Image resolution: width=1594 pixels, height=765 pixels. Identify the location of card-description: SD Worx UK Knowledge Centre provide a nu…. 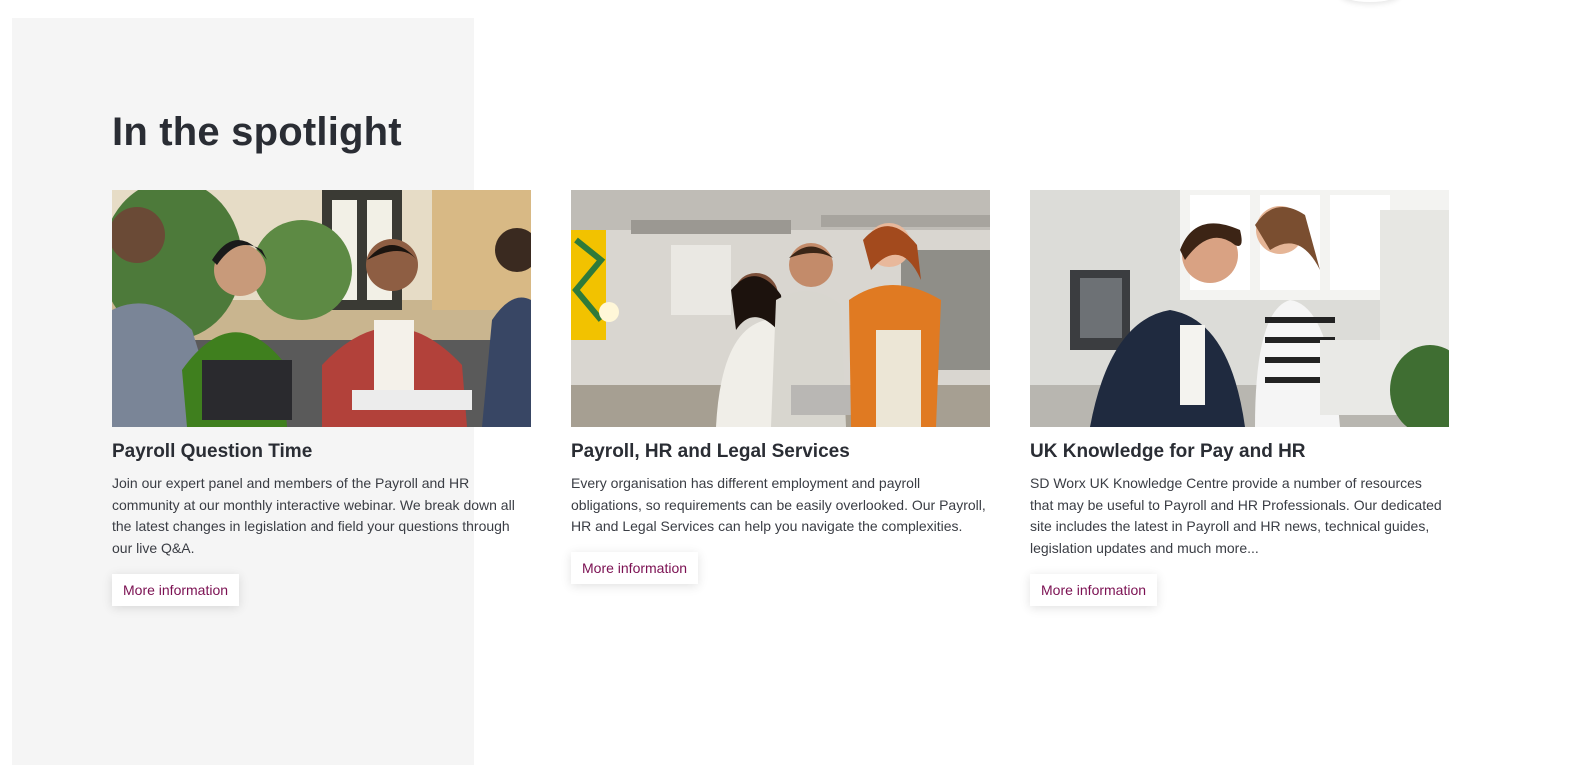
(1236, 516).